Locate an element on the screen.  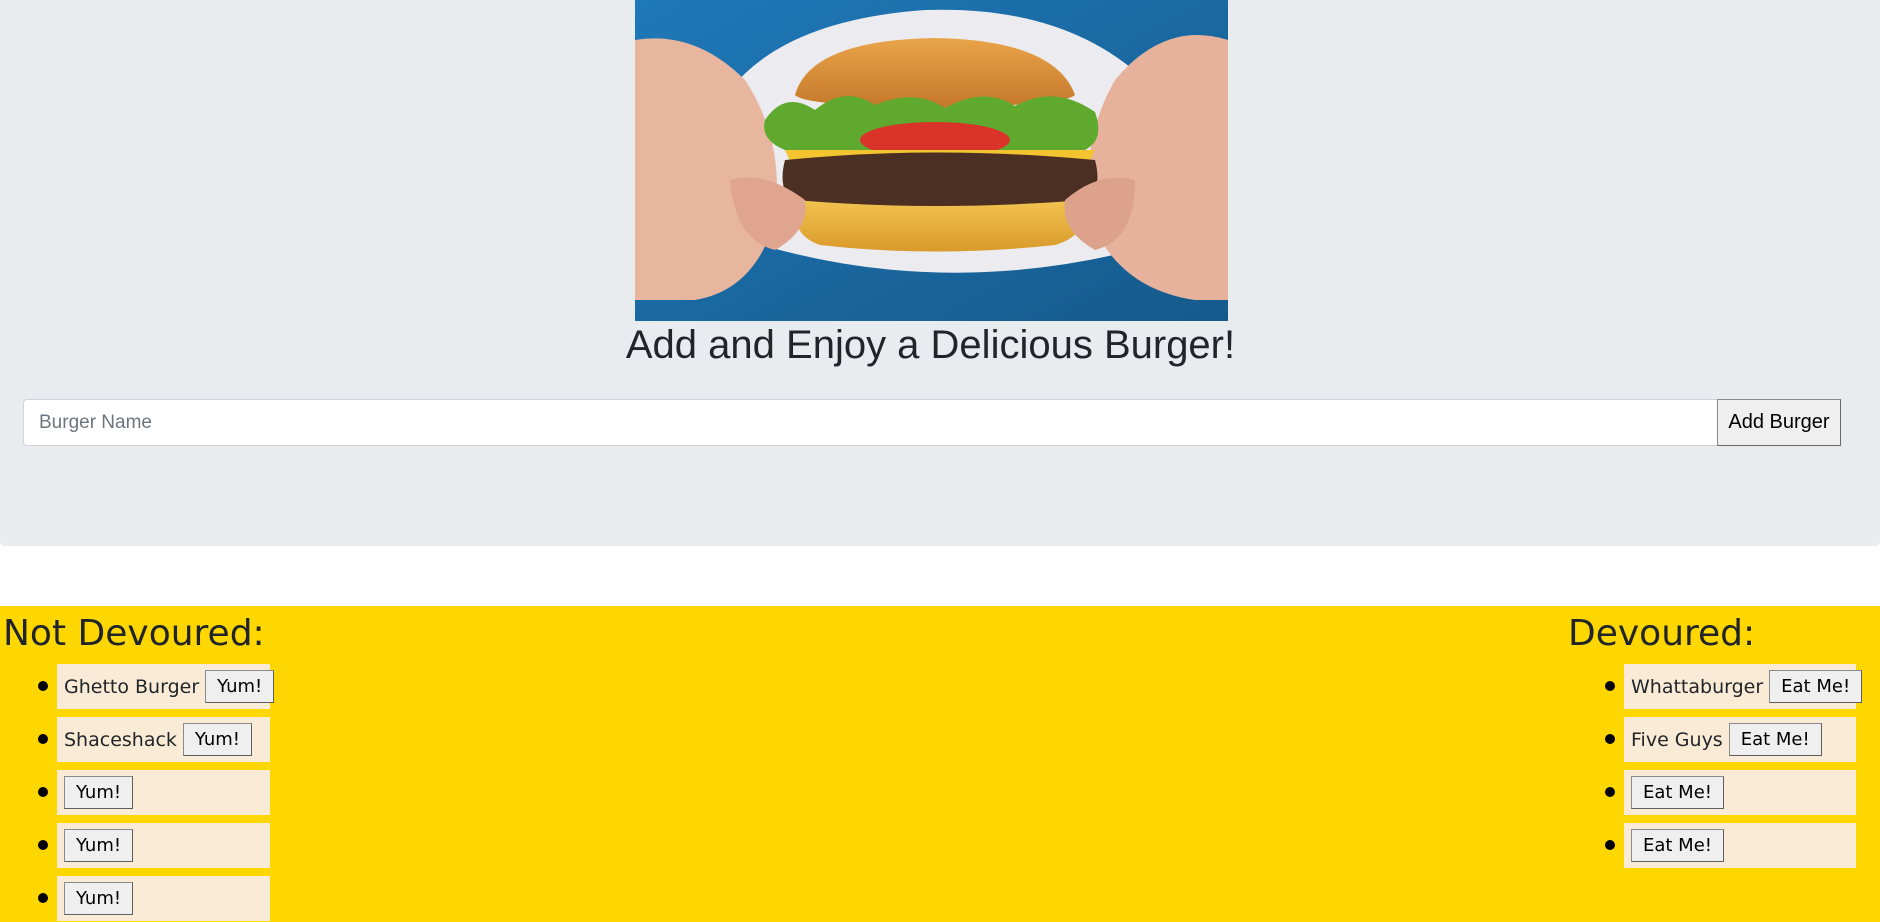
add-burger-button: Add Burger is located at coordinates (1779, 422).